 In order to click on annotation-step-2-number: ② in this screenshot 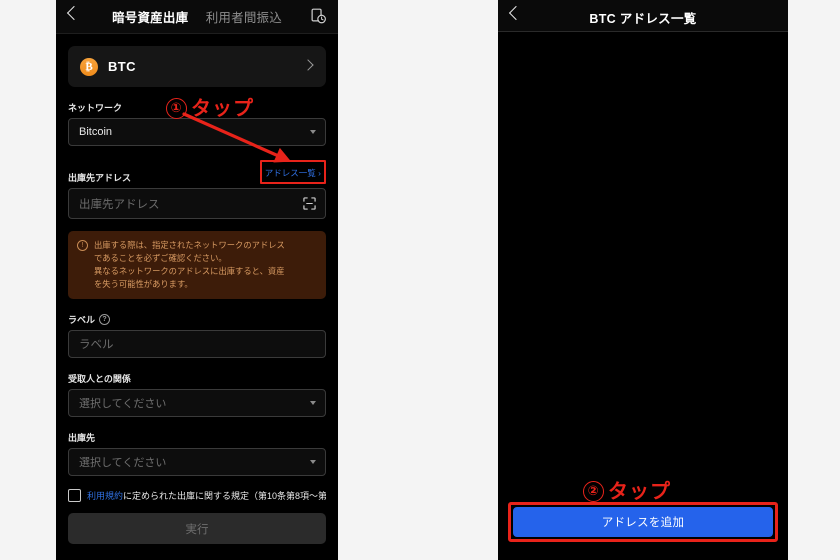, I will do `click(593, 491)`.